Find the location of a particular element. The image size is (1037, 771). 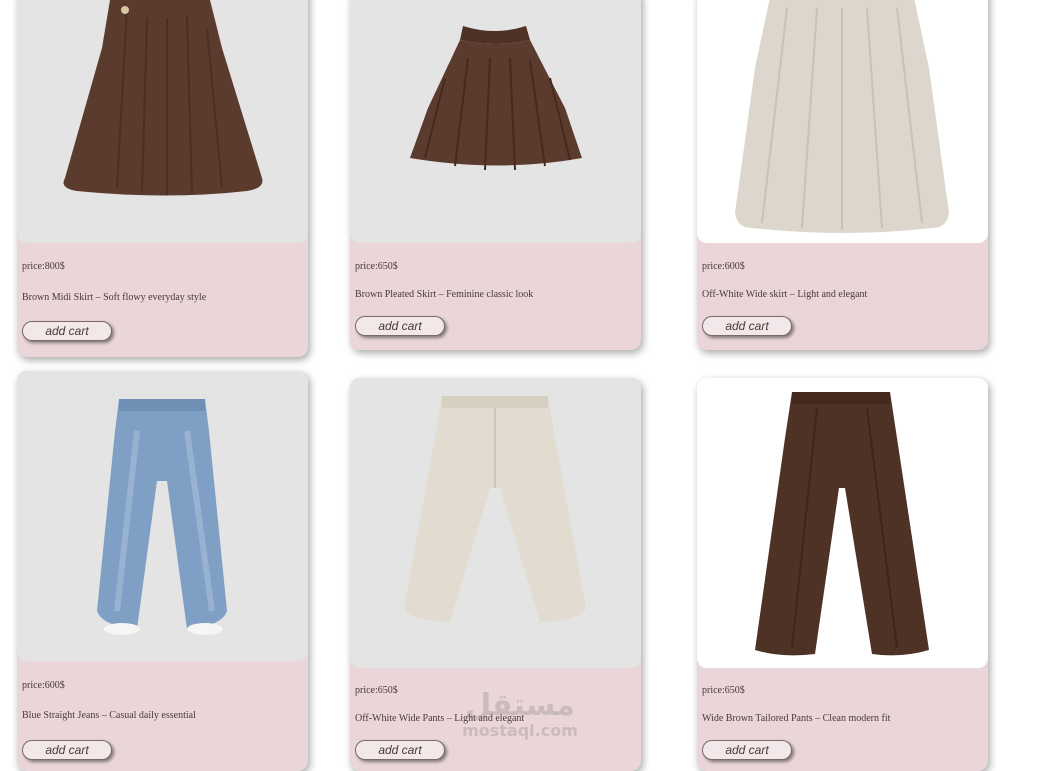

off-white-wide-skirt-image is located at coordinates (842, 116).